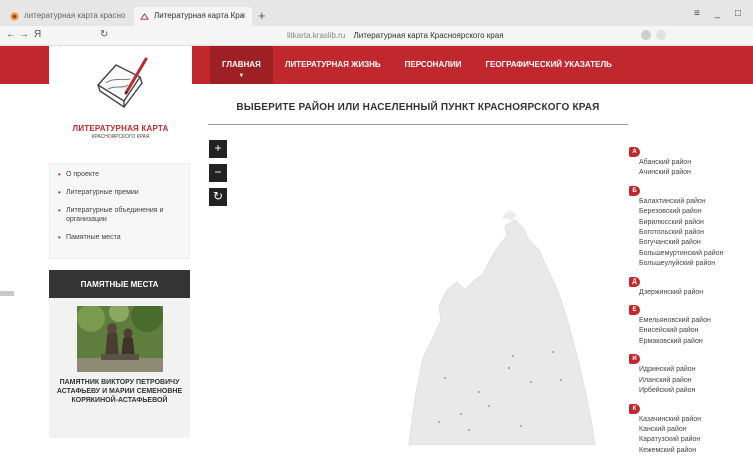 The height and width of the screenshot is (456, 753). I want to click on monument-photo, so click(120, 339).